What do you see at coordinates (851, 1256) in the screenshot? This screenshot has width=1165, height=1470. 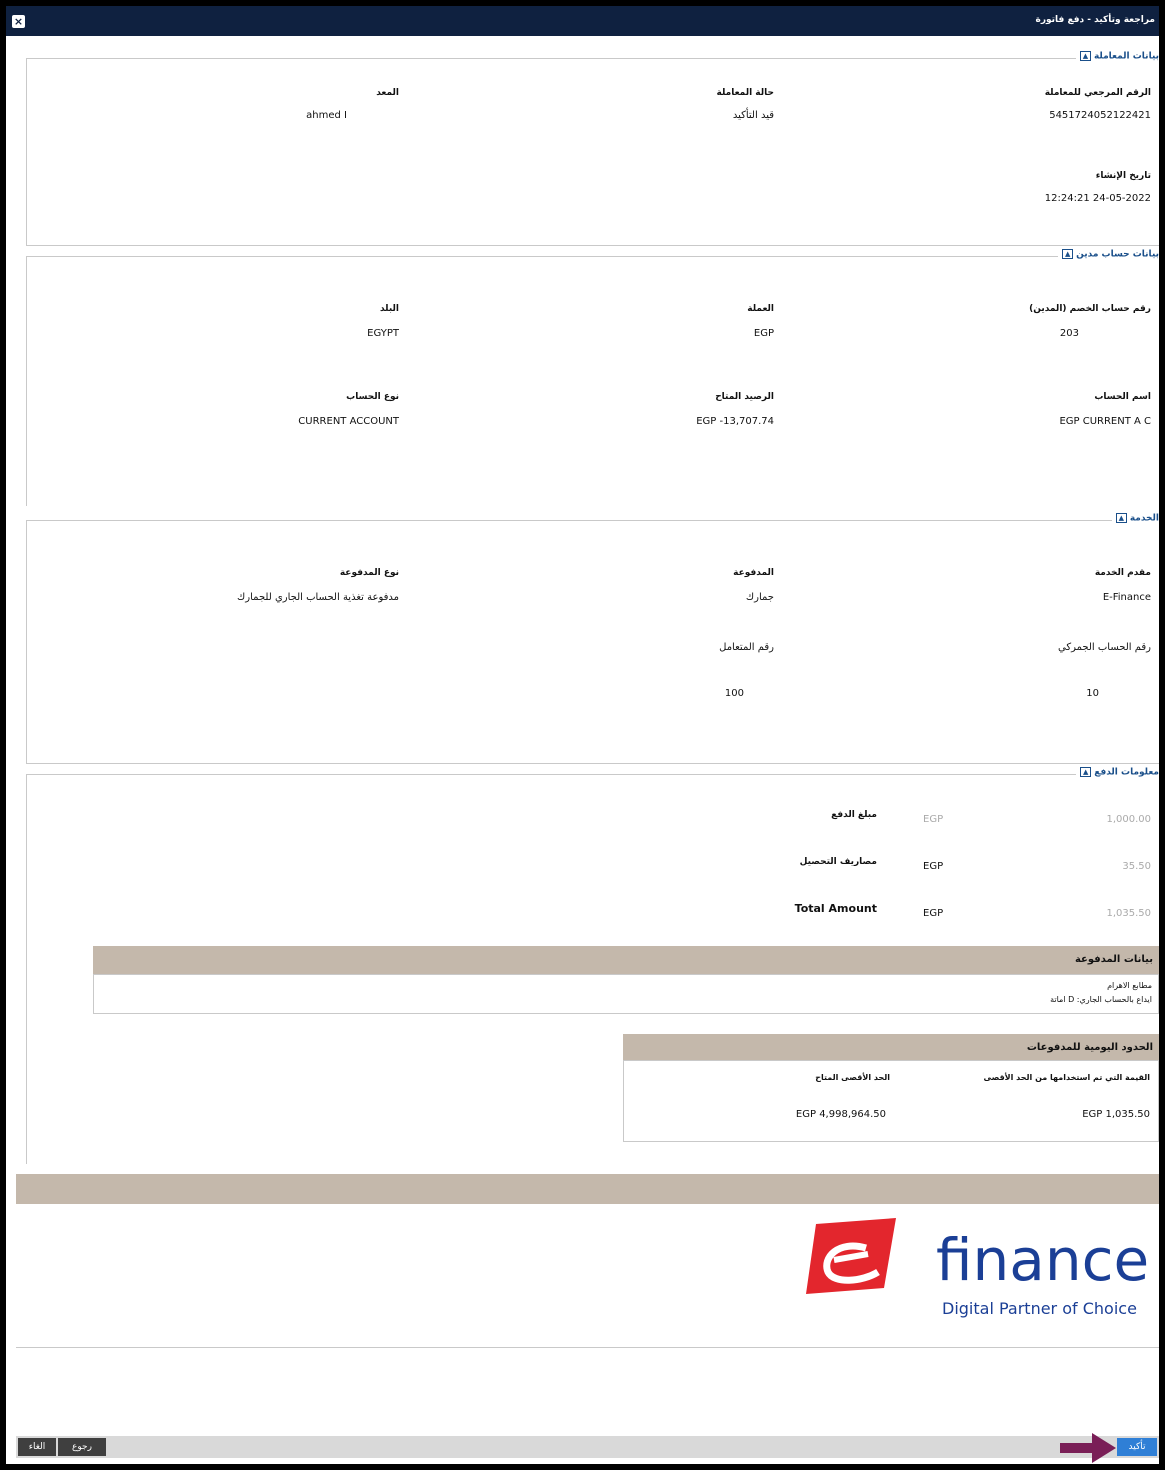 I see `efinance-e-mark` at bounding box center [851, 1256].